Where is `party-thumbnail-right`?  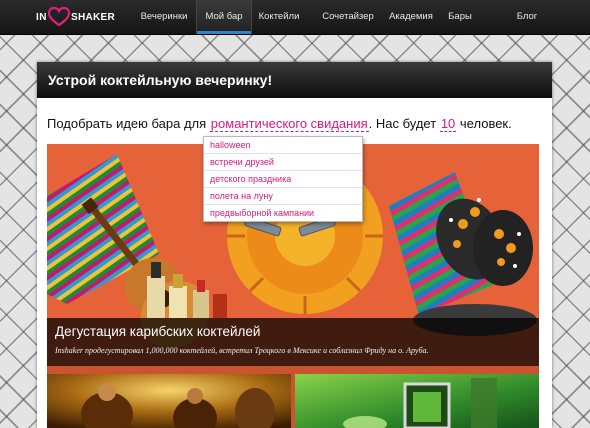
party-thumbnail-right is located at coordinates (417, 401).